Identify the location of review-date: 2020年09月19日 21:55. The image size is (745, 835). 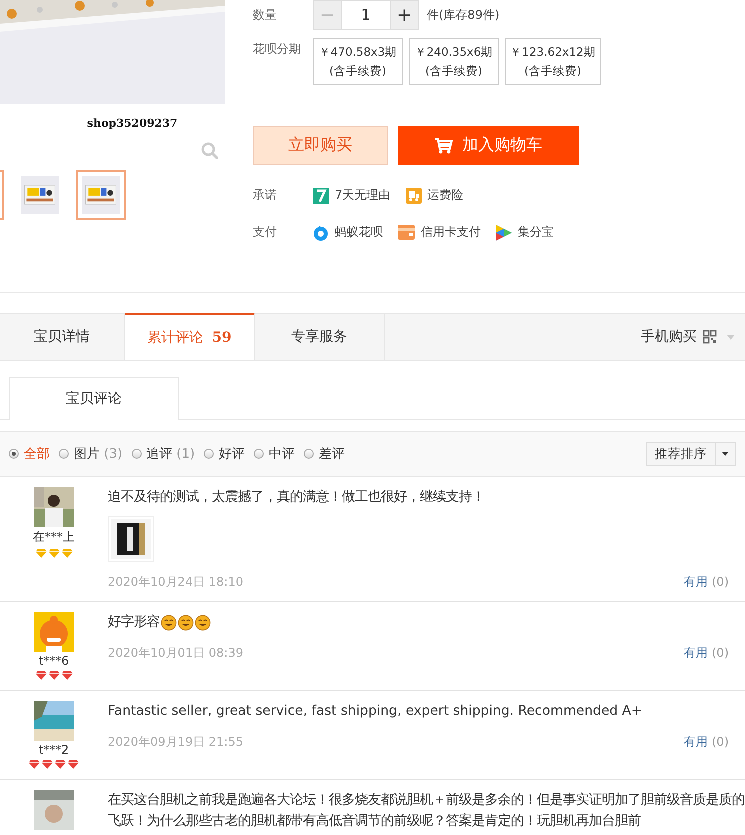
(176, 742).